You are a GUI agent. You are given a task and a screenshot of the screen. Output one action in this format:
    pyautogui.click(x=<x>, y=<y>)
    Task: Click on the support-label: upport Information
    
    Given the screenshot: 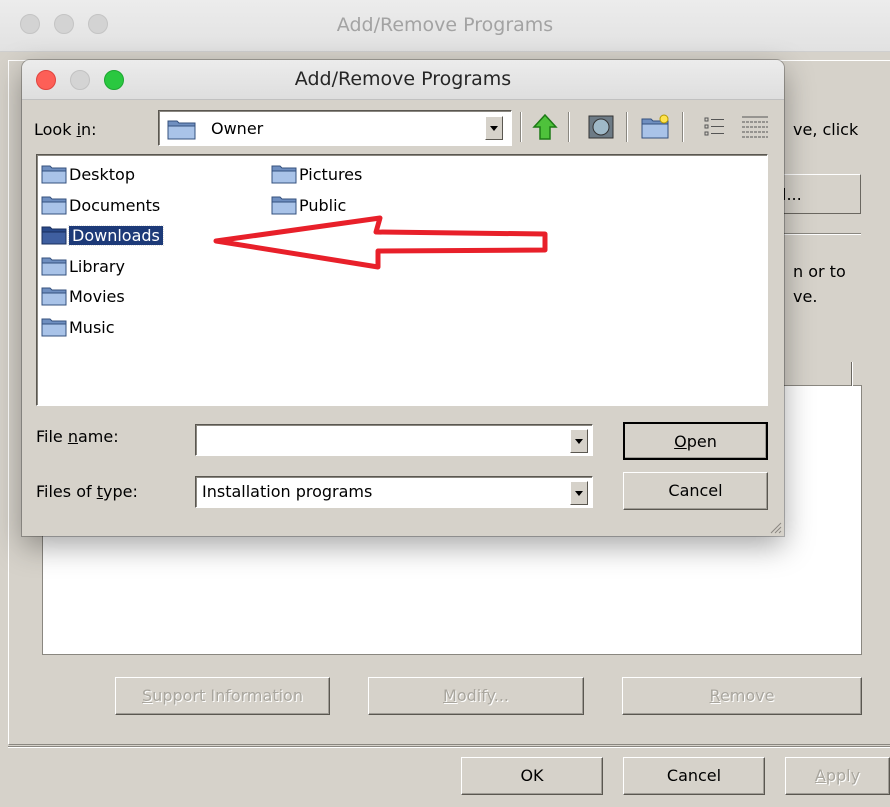 What is the action you would take?
    pyautogui.click(x=227, y=695)
    